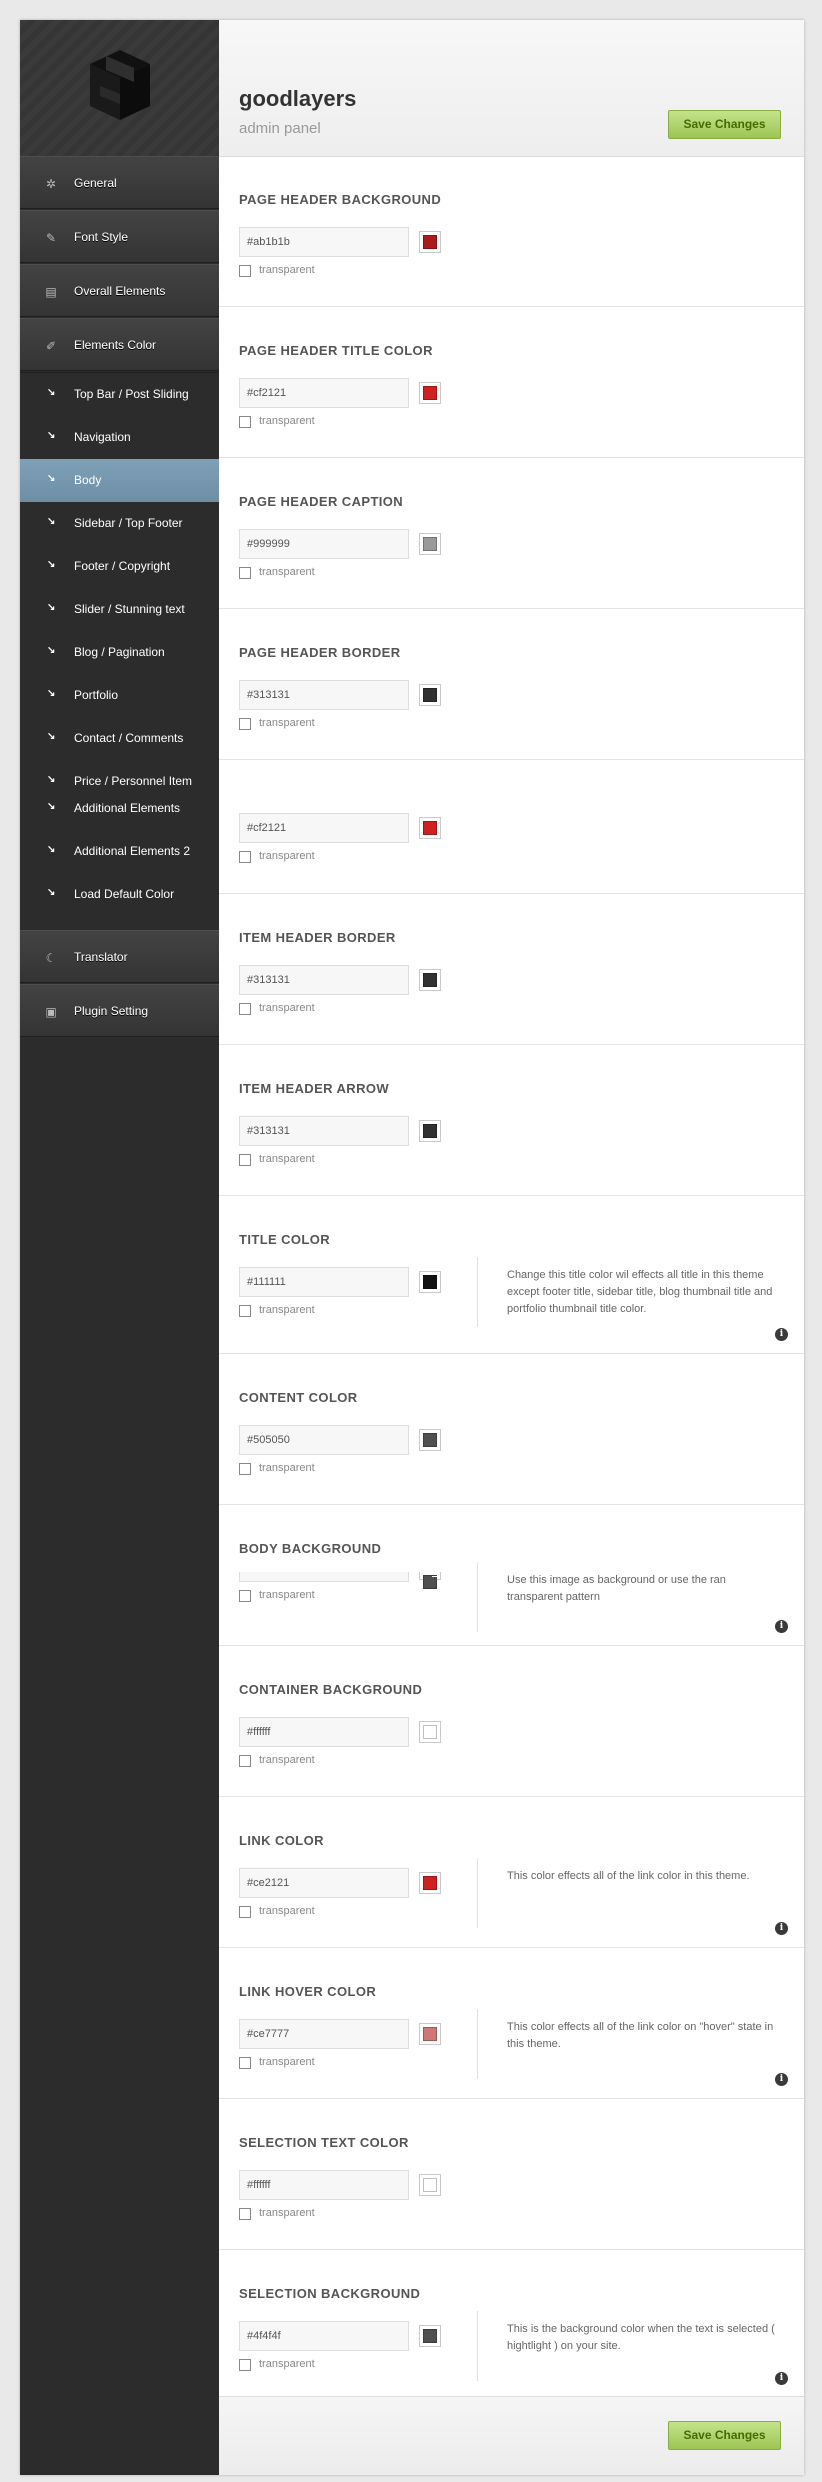  Describe the element at coordinates (119, 956) in the screenshot. I see `sidebar-item-translator: ☾ Translator` at that location.